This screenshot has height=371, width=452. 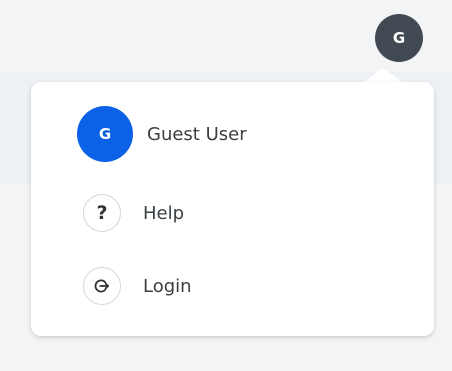 I want to click on user-avatar: G, so click(x=105, y=134).